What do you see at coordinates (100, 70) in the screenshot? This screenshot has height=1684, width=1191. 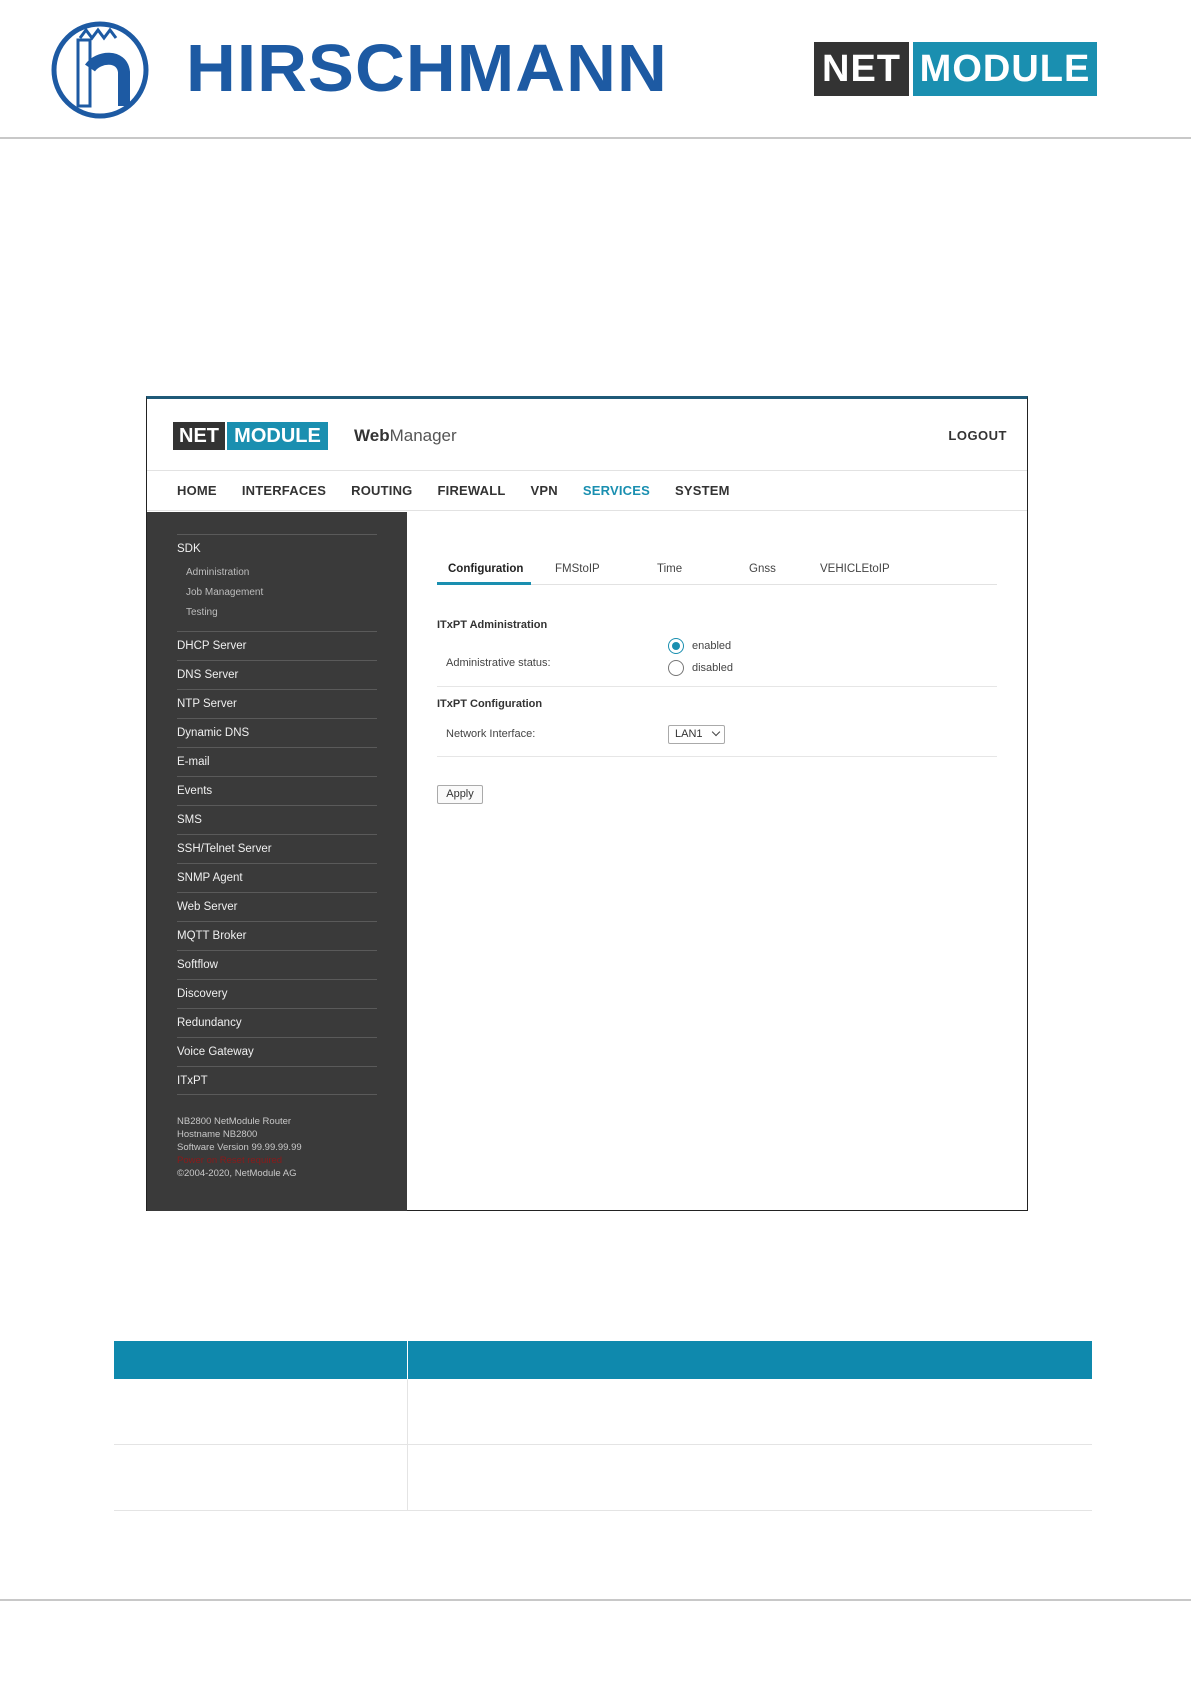 I see `hirschmann-logo-icon` at bounding box center [100, 70].